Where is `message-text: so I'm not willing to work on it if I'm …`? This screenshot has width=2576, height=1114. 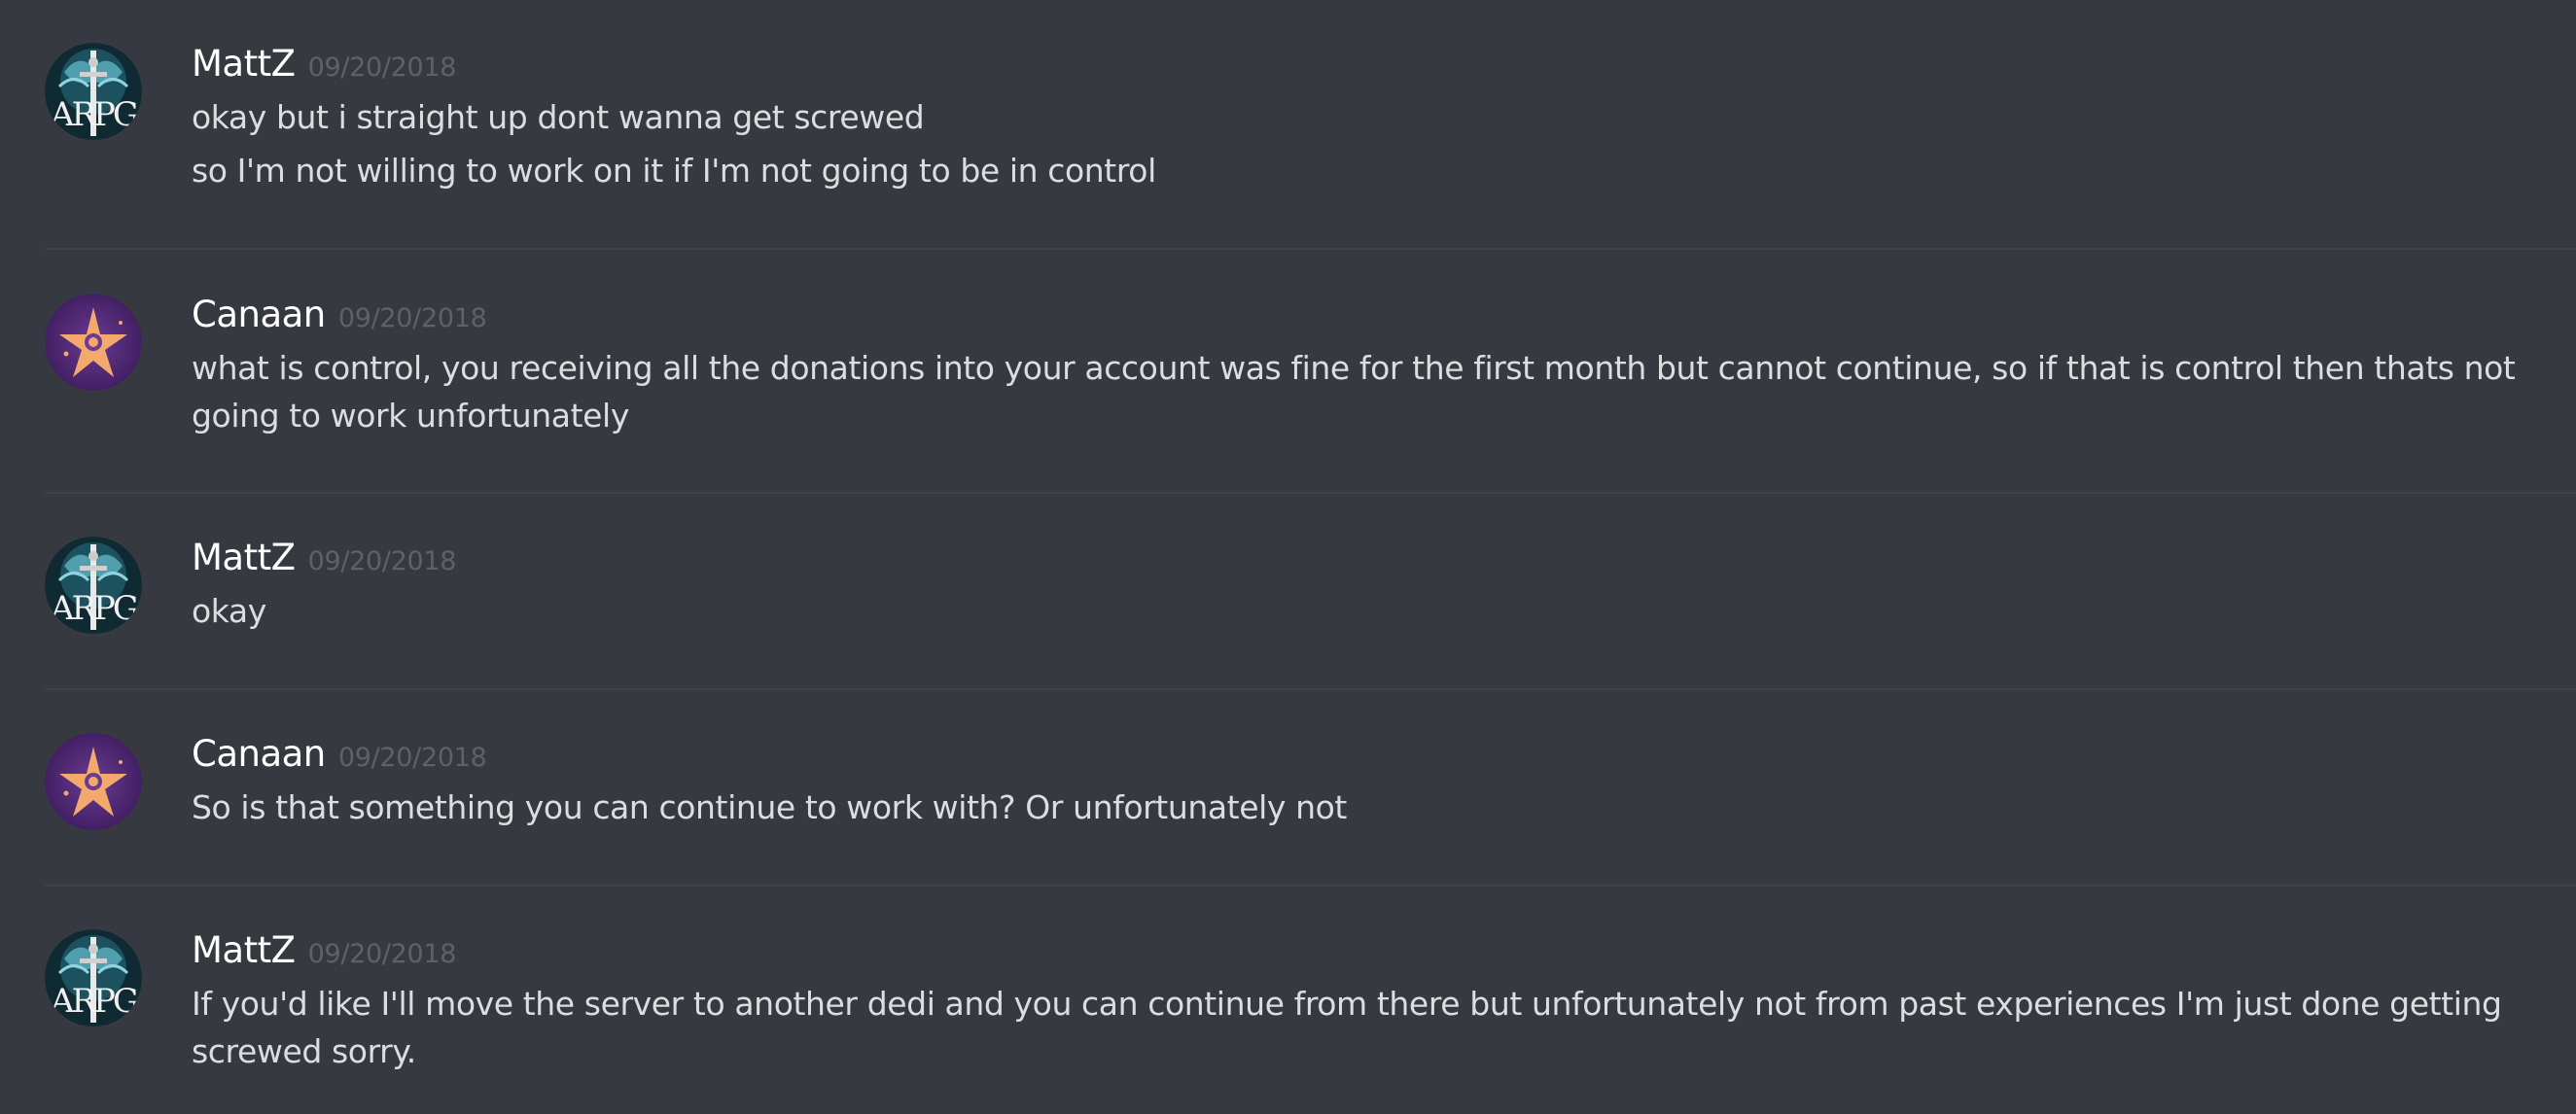 message-text: so I'm not willing to work on it if I'm … is located at coordinates (674, 171).